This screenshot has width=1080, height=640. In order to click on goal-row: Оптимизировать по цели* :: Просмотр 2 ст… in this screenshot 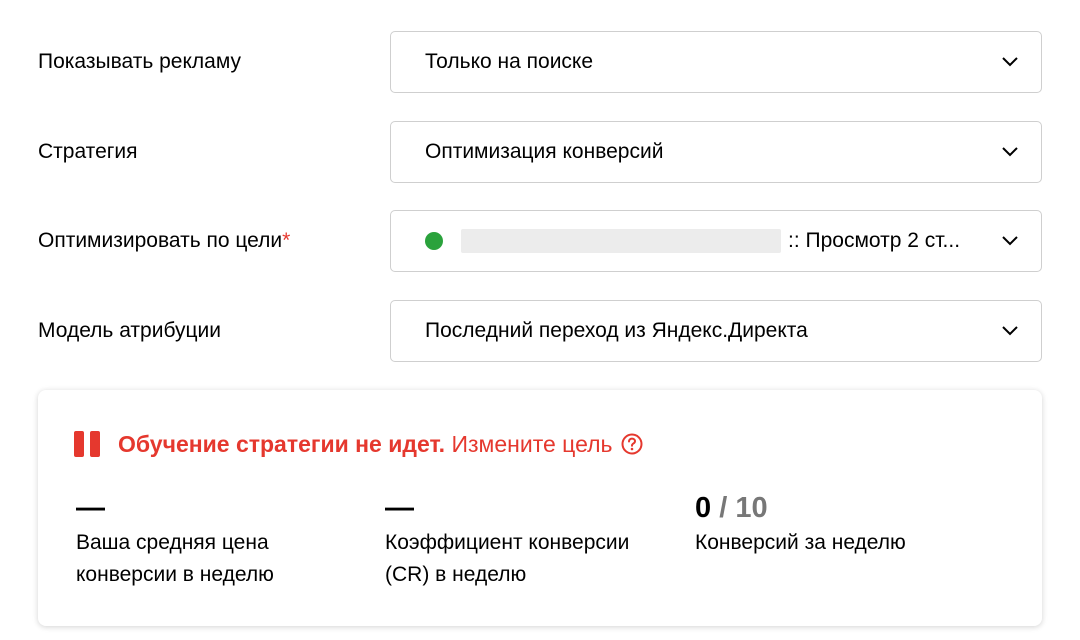, I will do `click(540, 241)`.